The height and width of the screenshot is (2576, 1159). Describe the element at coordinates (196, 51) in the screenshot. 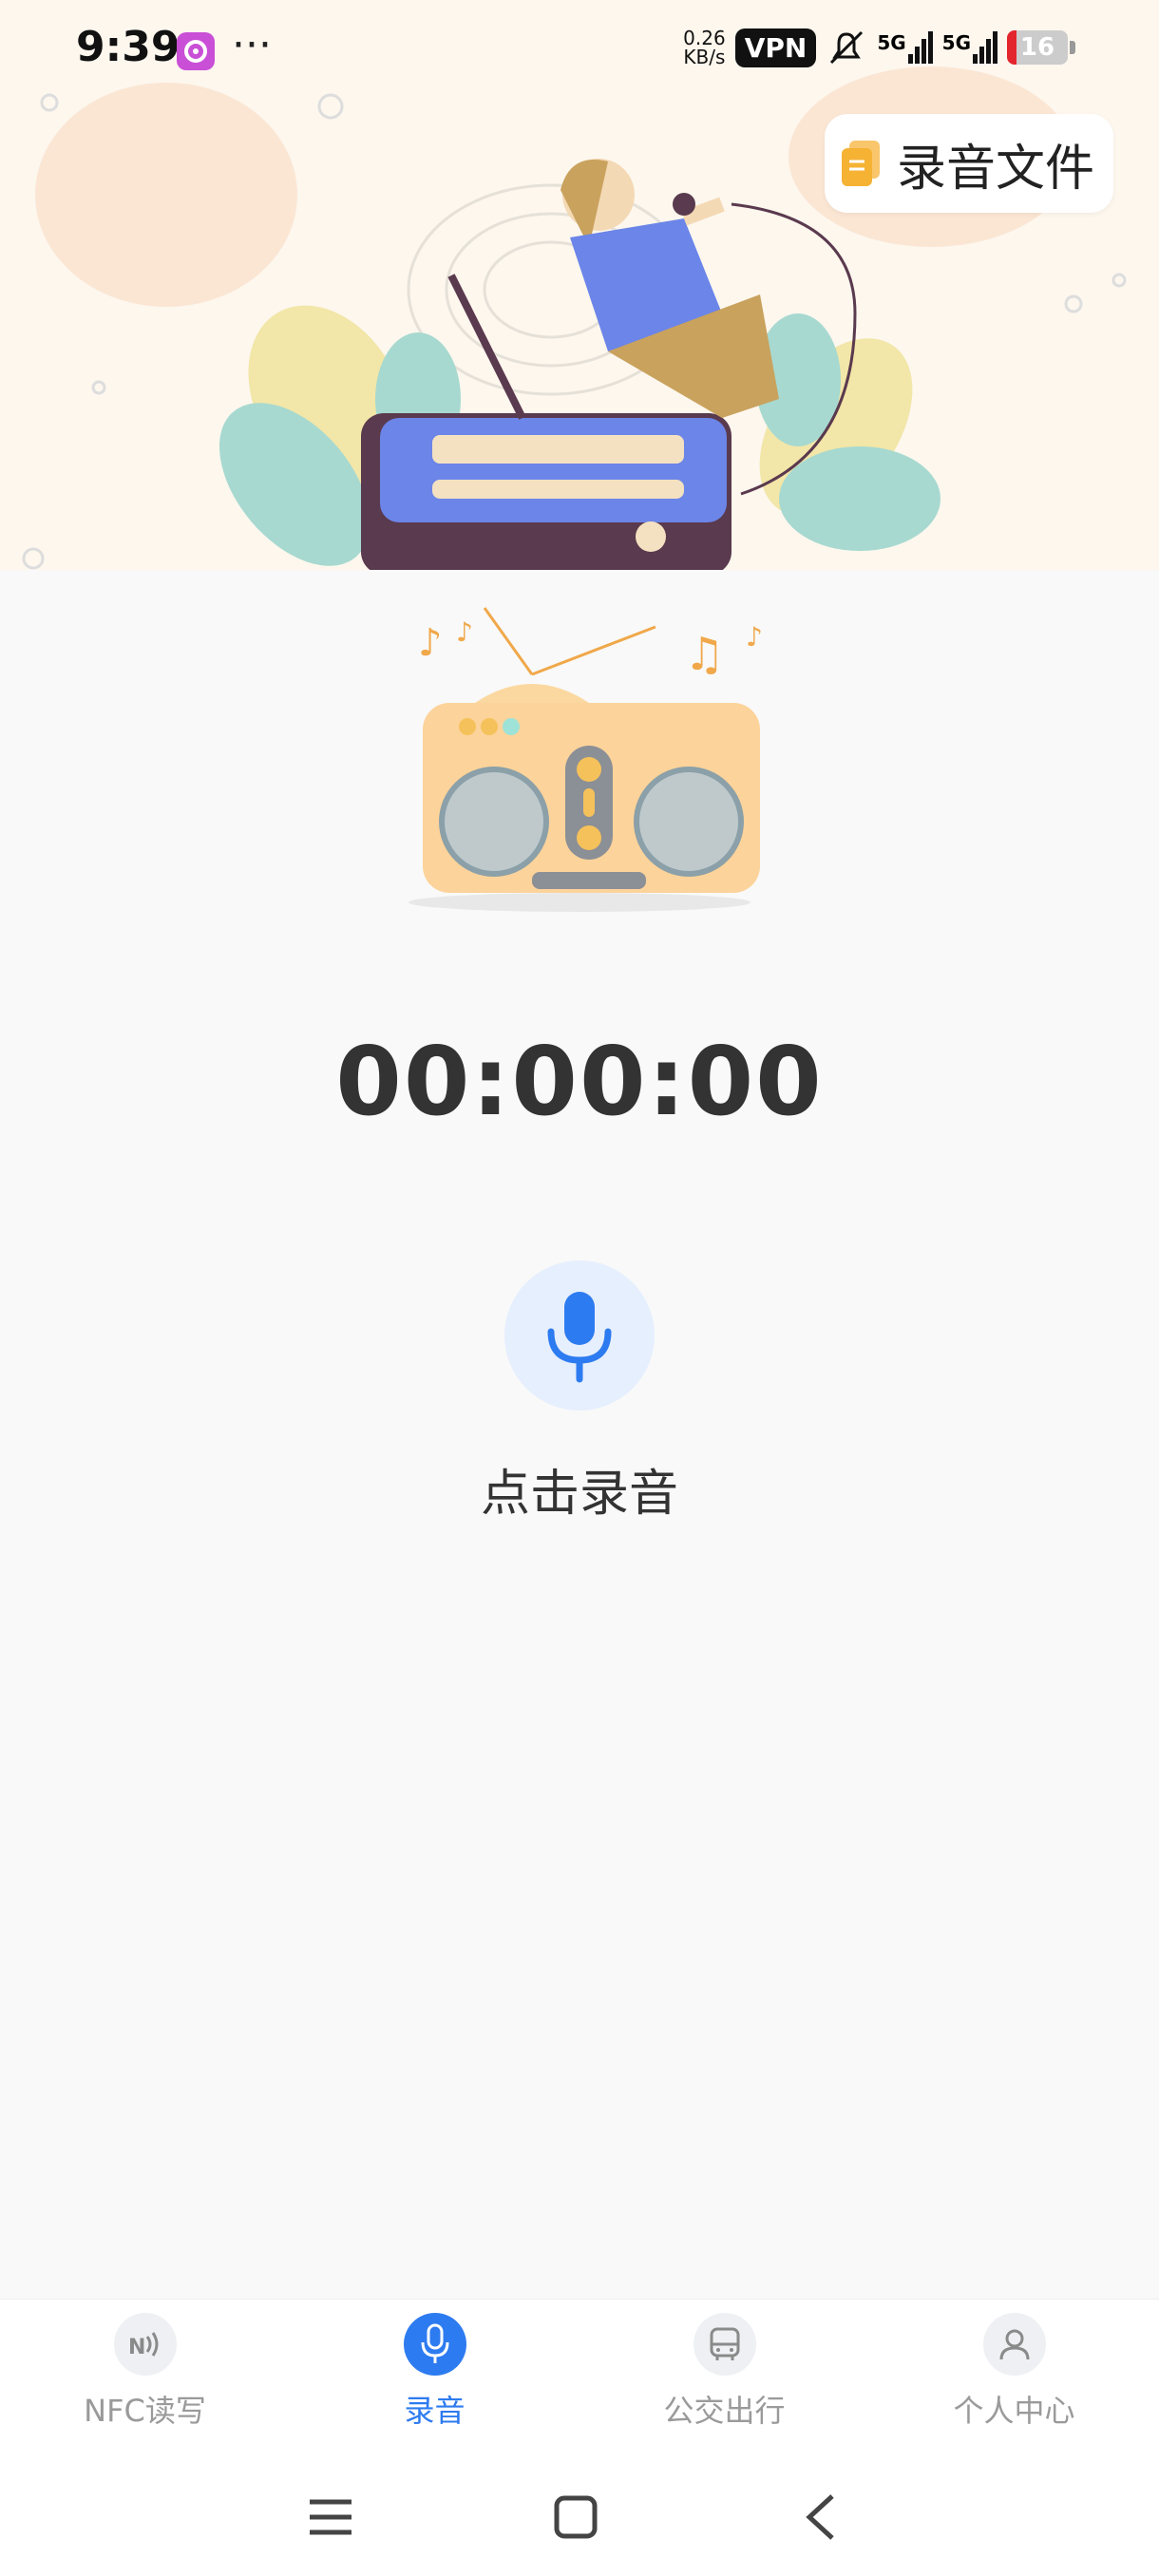

I see `app-notification-icon` at that location.